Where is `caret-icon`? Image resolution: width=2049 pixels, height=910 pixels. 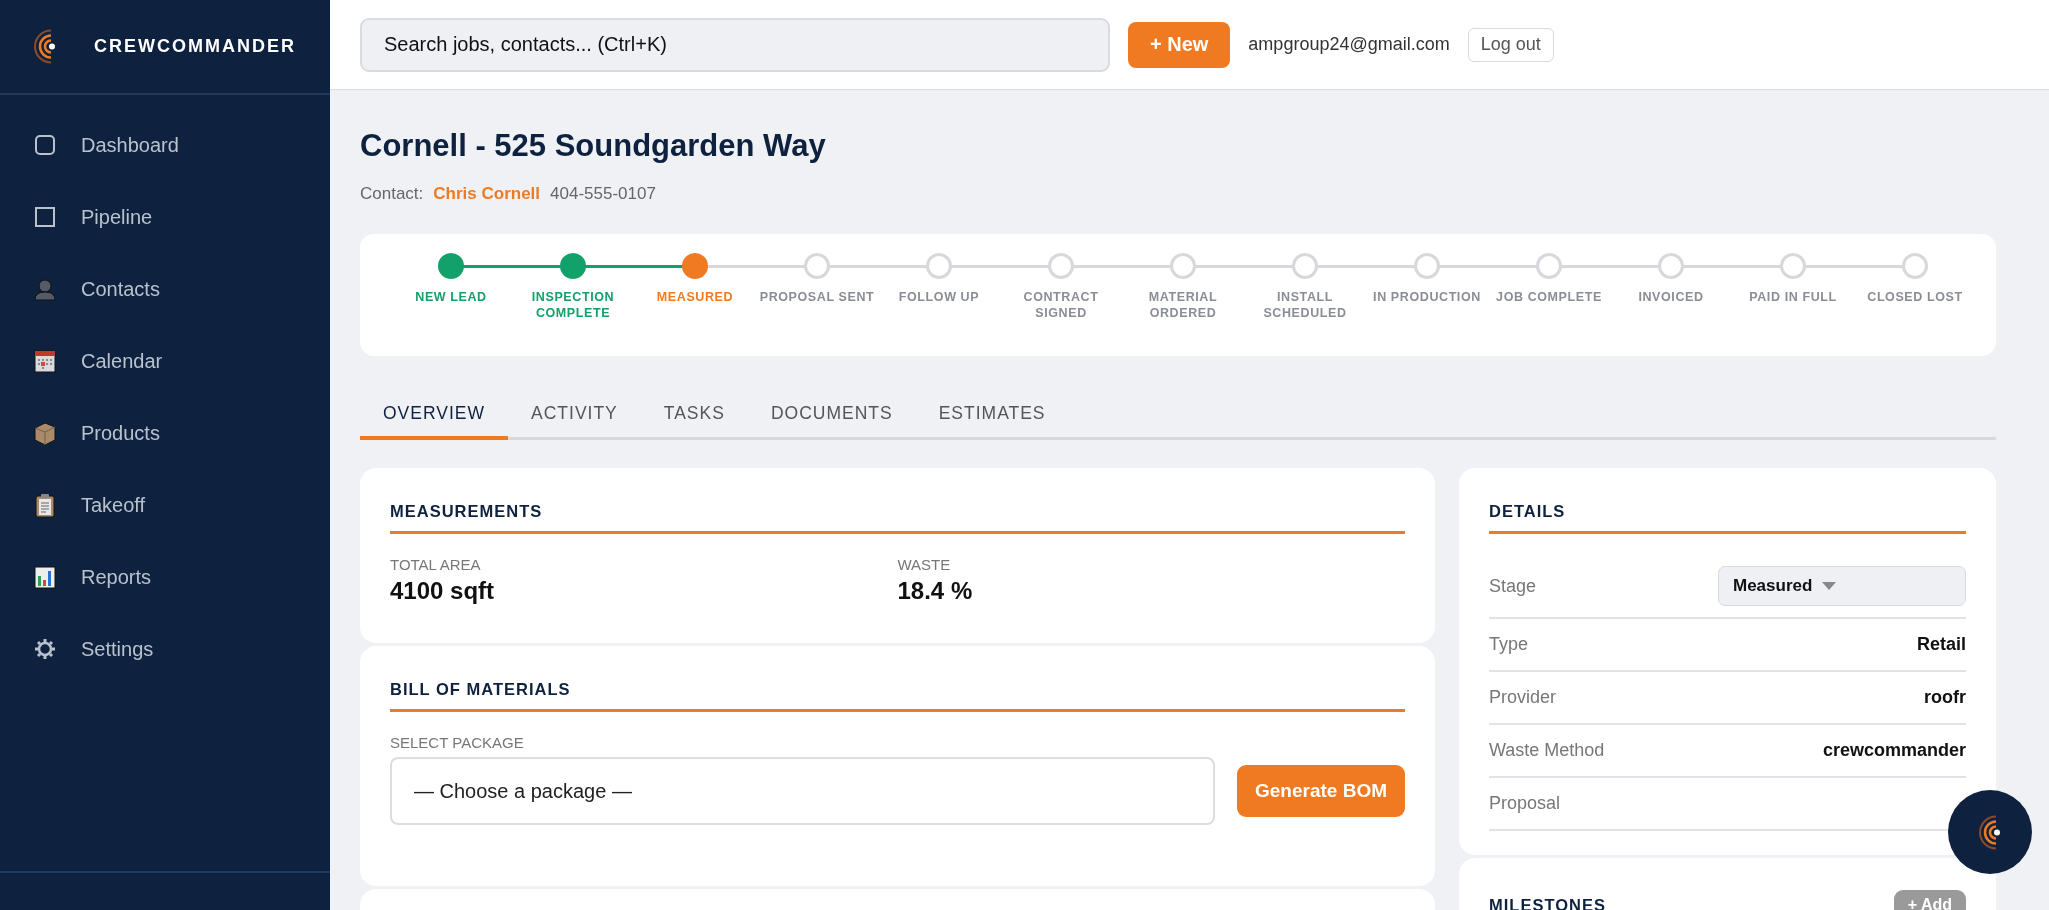 caret-icon is located at coordinates (1829, 586).